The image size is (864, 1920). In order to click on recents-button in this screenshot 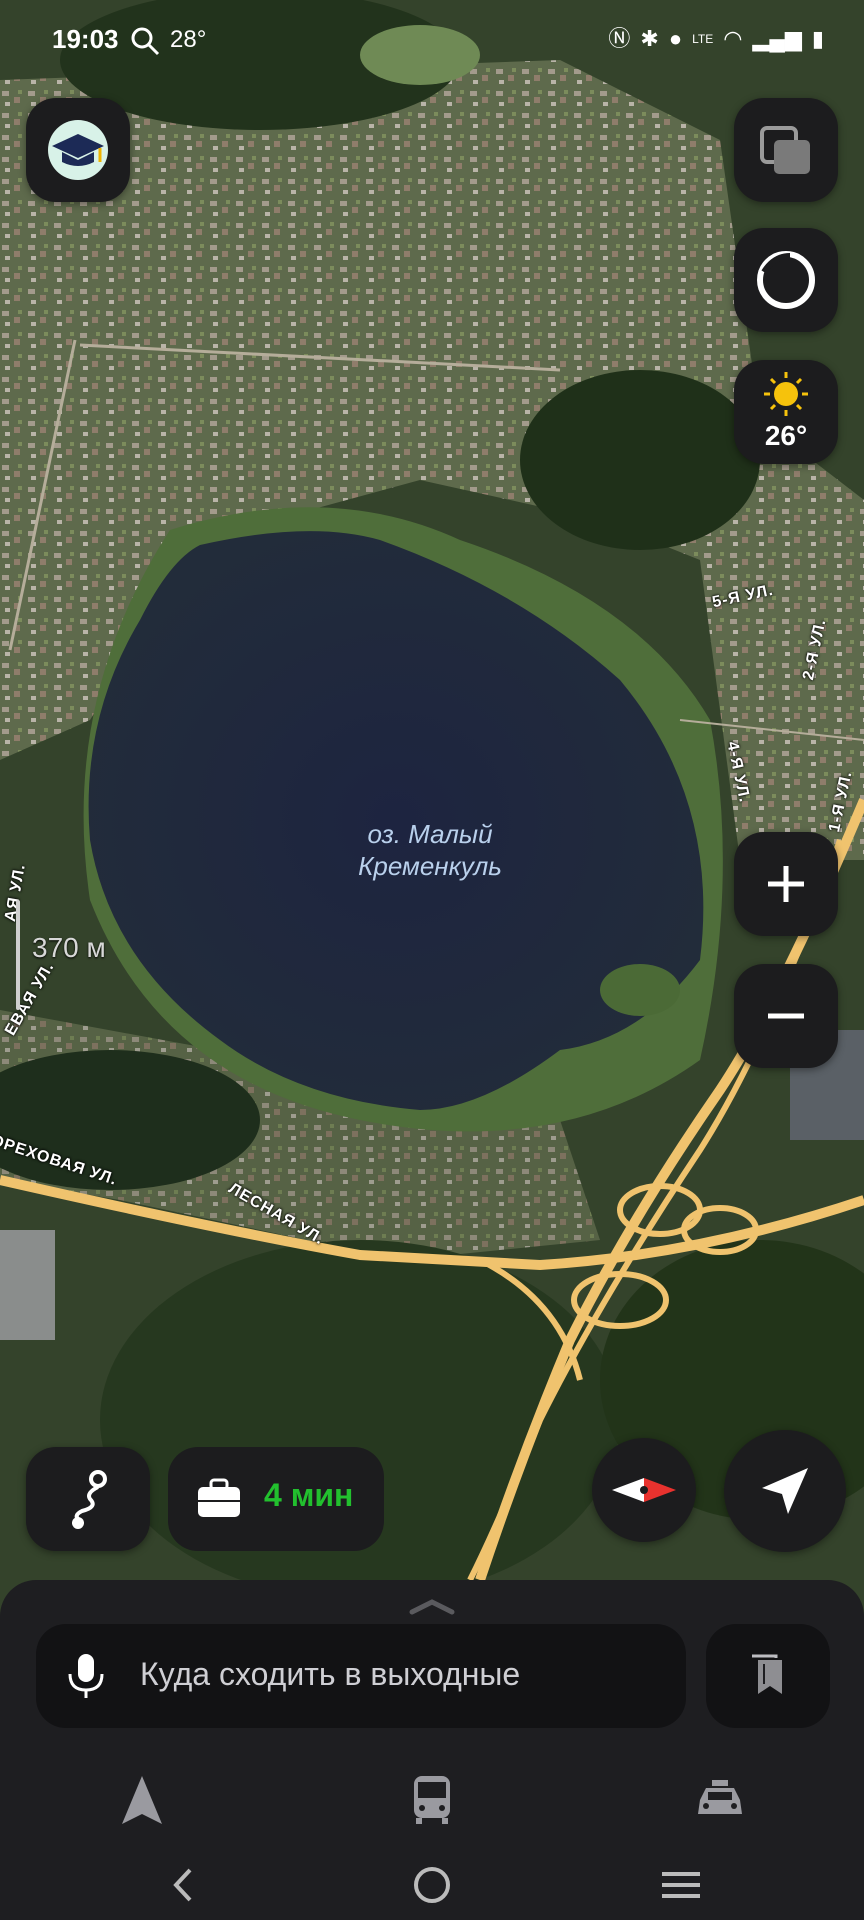, I will do `click(681, 1885)`.